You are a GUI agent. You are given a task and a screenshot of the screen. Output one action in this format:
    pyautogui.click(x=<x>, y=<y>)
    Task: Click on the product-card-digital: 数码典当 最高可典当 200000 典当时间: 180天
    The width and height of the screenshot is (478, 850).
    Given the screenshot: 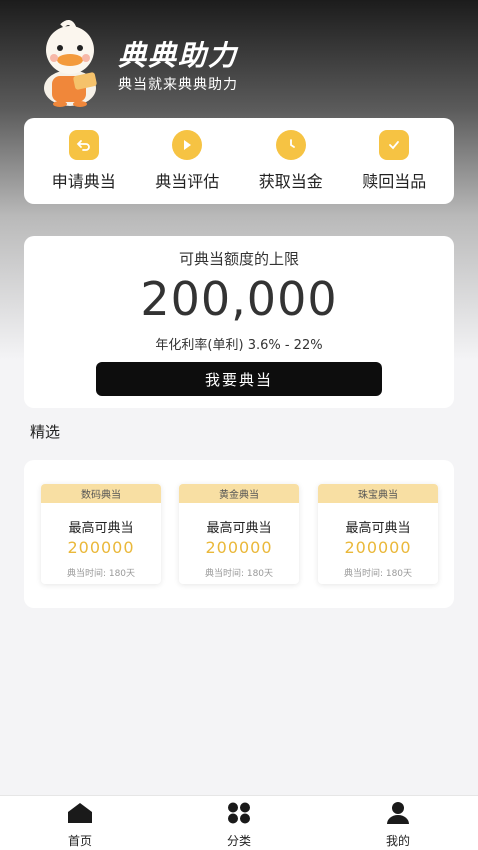 What is the action you would take?
    pyautogui.click(x=101, y=534)
    